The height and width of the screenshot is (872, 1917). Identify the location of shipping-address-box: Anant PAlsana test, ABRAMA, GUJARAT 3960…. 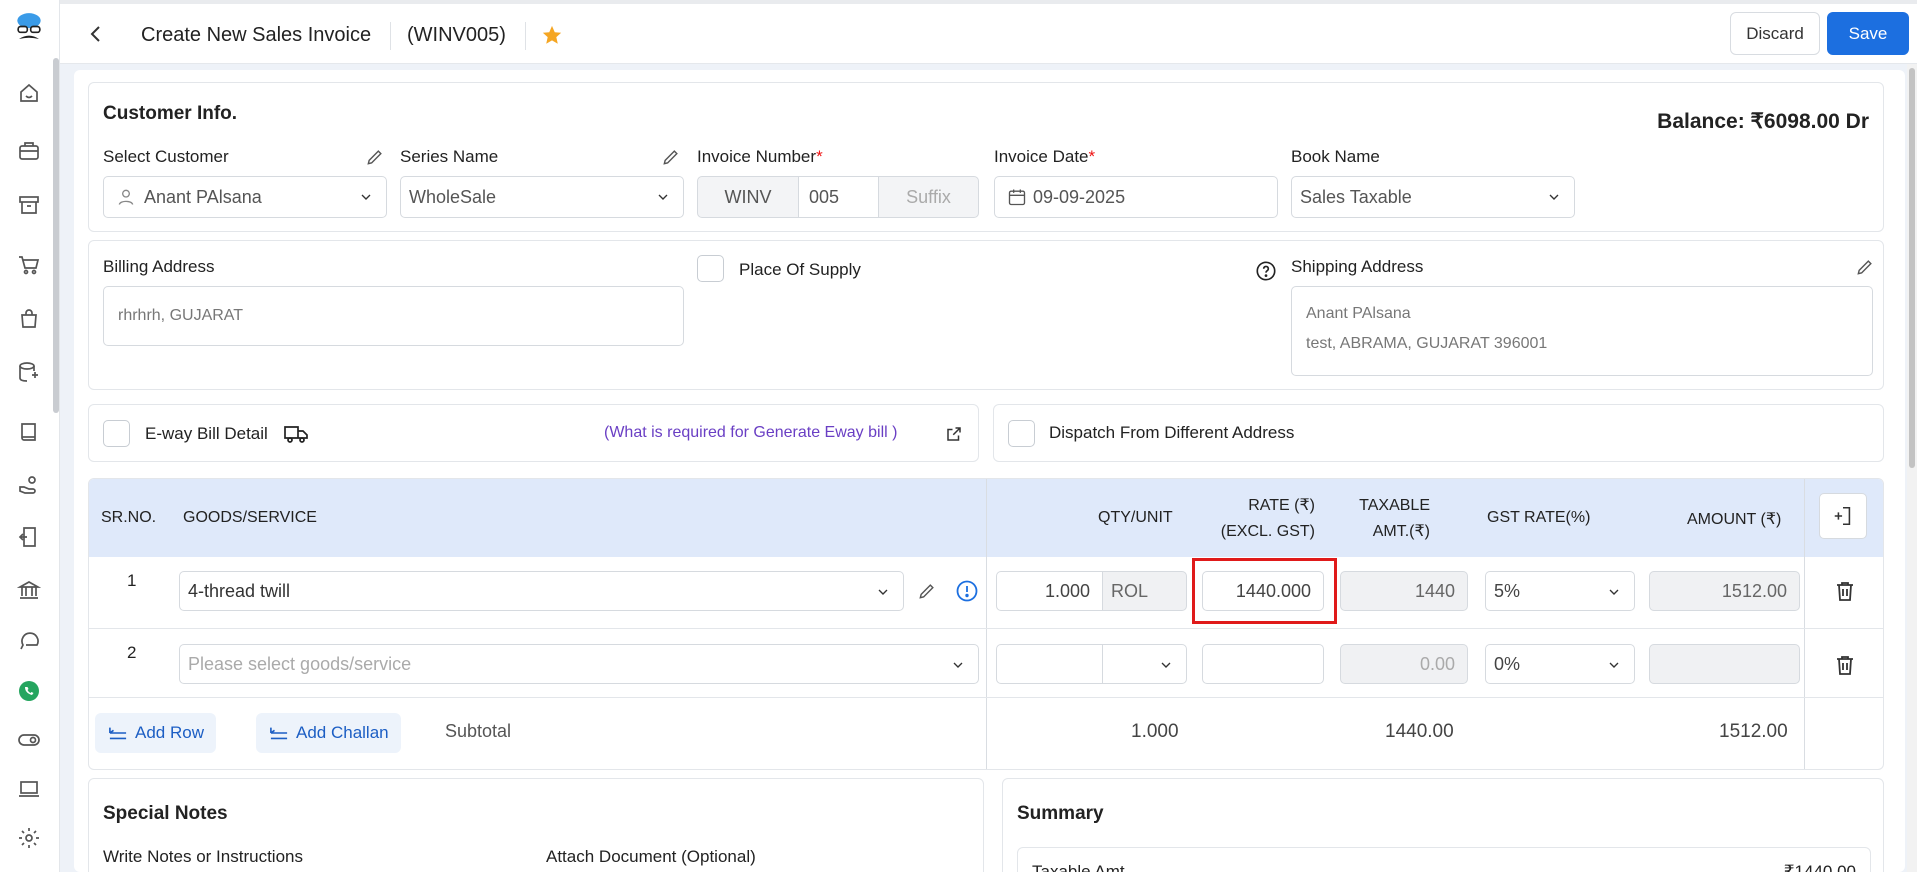
(1582, 331).